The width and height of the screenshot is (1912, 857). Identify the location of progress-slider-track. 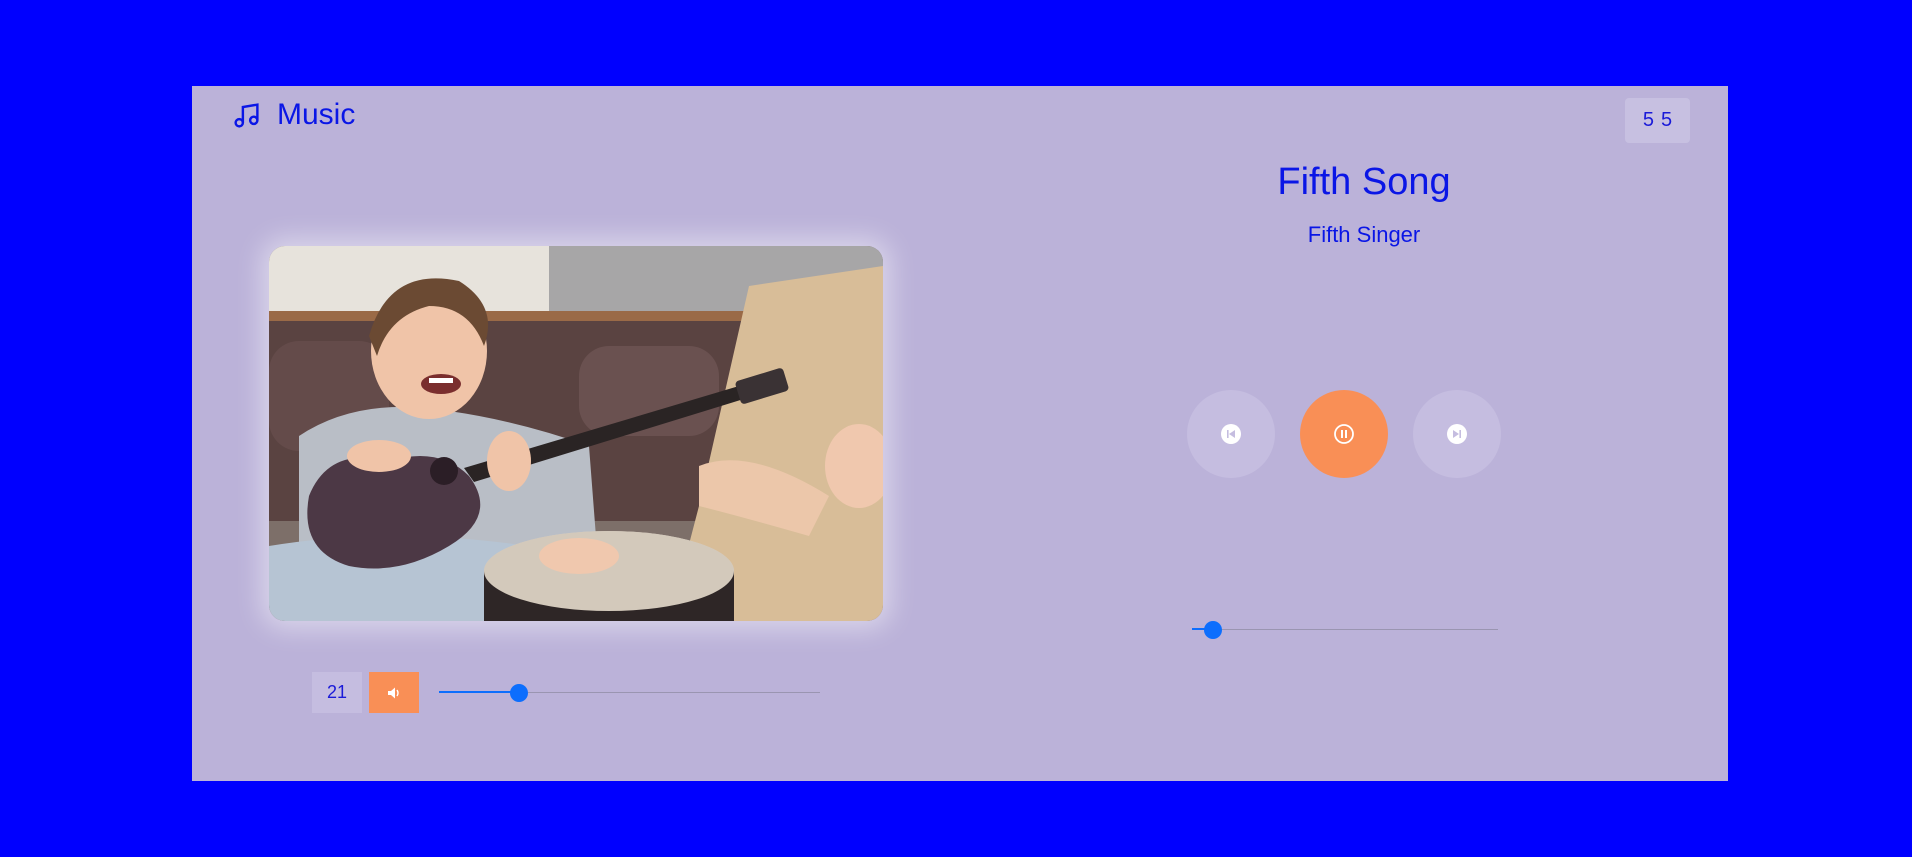
(1345, 629).